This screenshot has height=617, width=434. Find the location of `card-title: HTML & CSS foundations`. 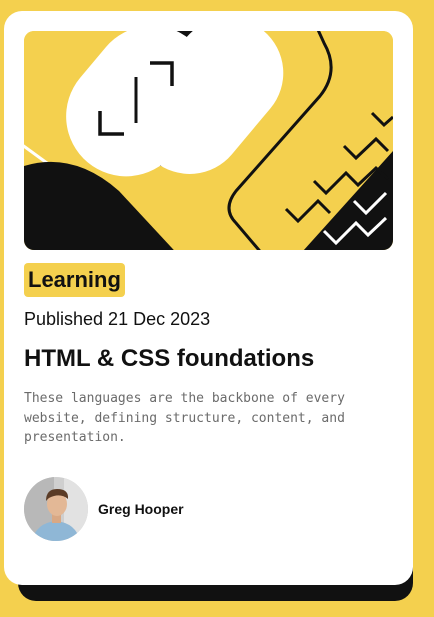

card-title: HTML & CSS foundations is located at coordinates (169, 359).